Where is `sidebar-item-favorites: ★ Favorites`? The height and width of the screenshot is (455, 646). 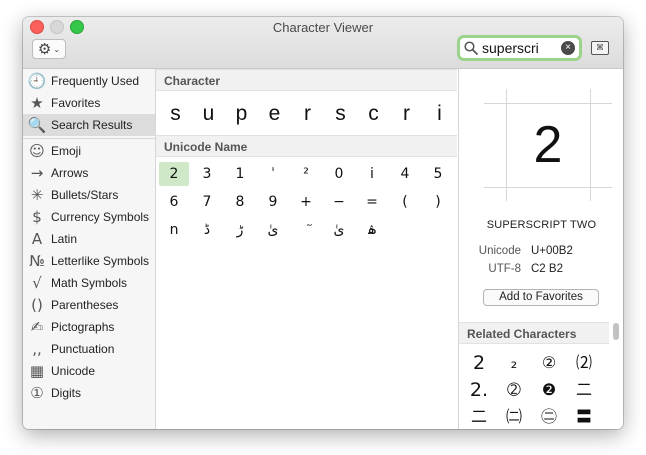 sidebar-item-favorites: ★ Favorites is located at coordinates (89, 103).